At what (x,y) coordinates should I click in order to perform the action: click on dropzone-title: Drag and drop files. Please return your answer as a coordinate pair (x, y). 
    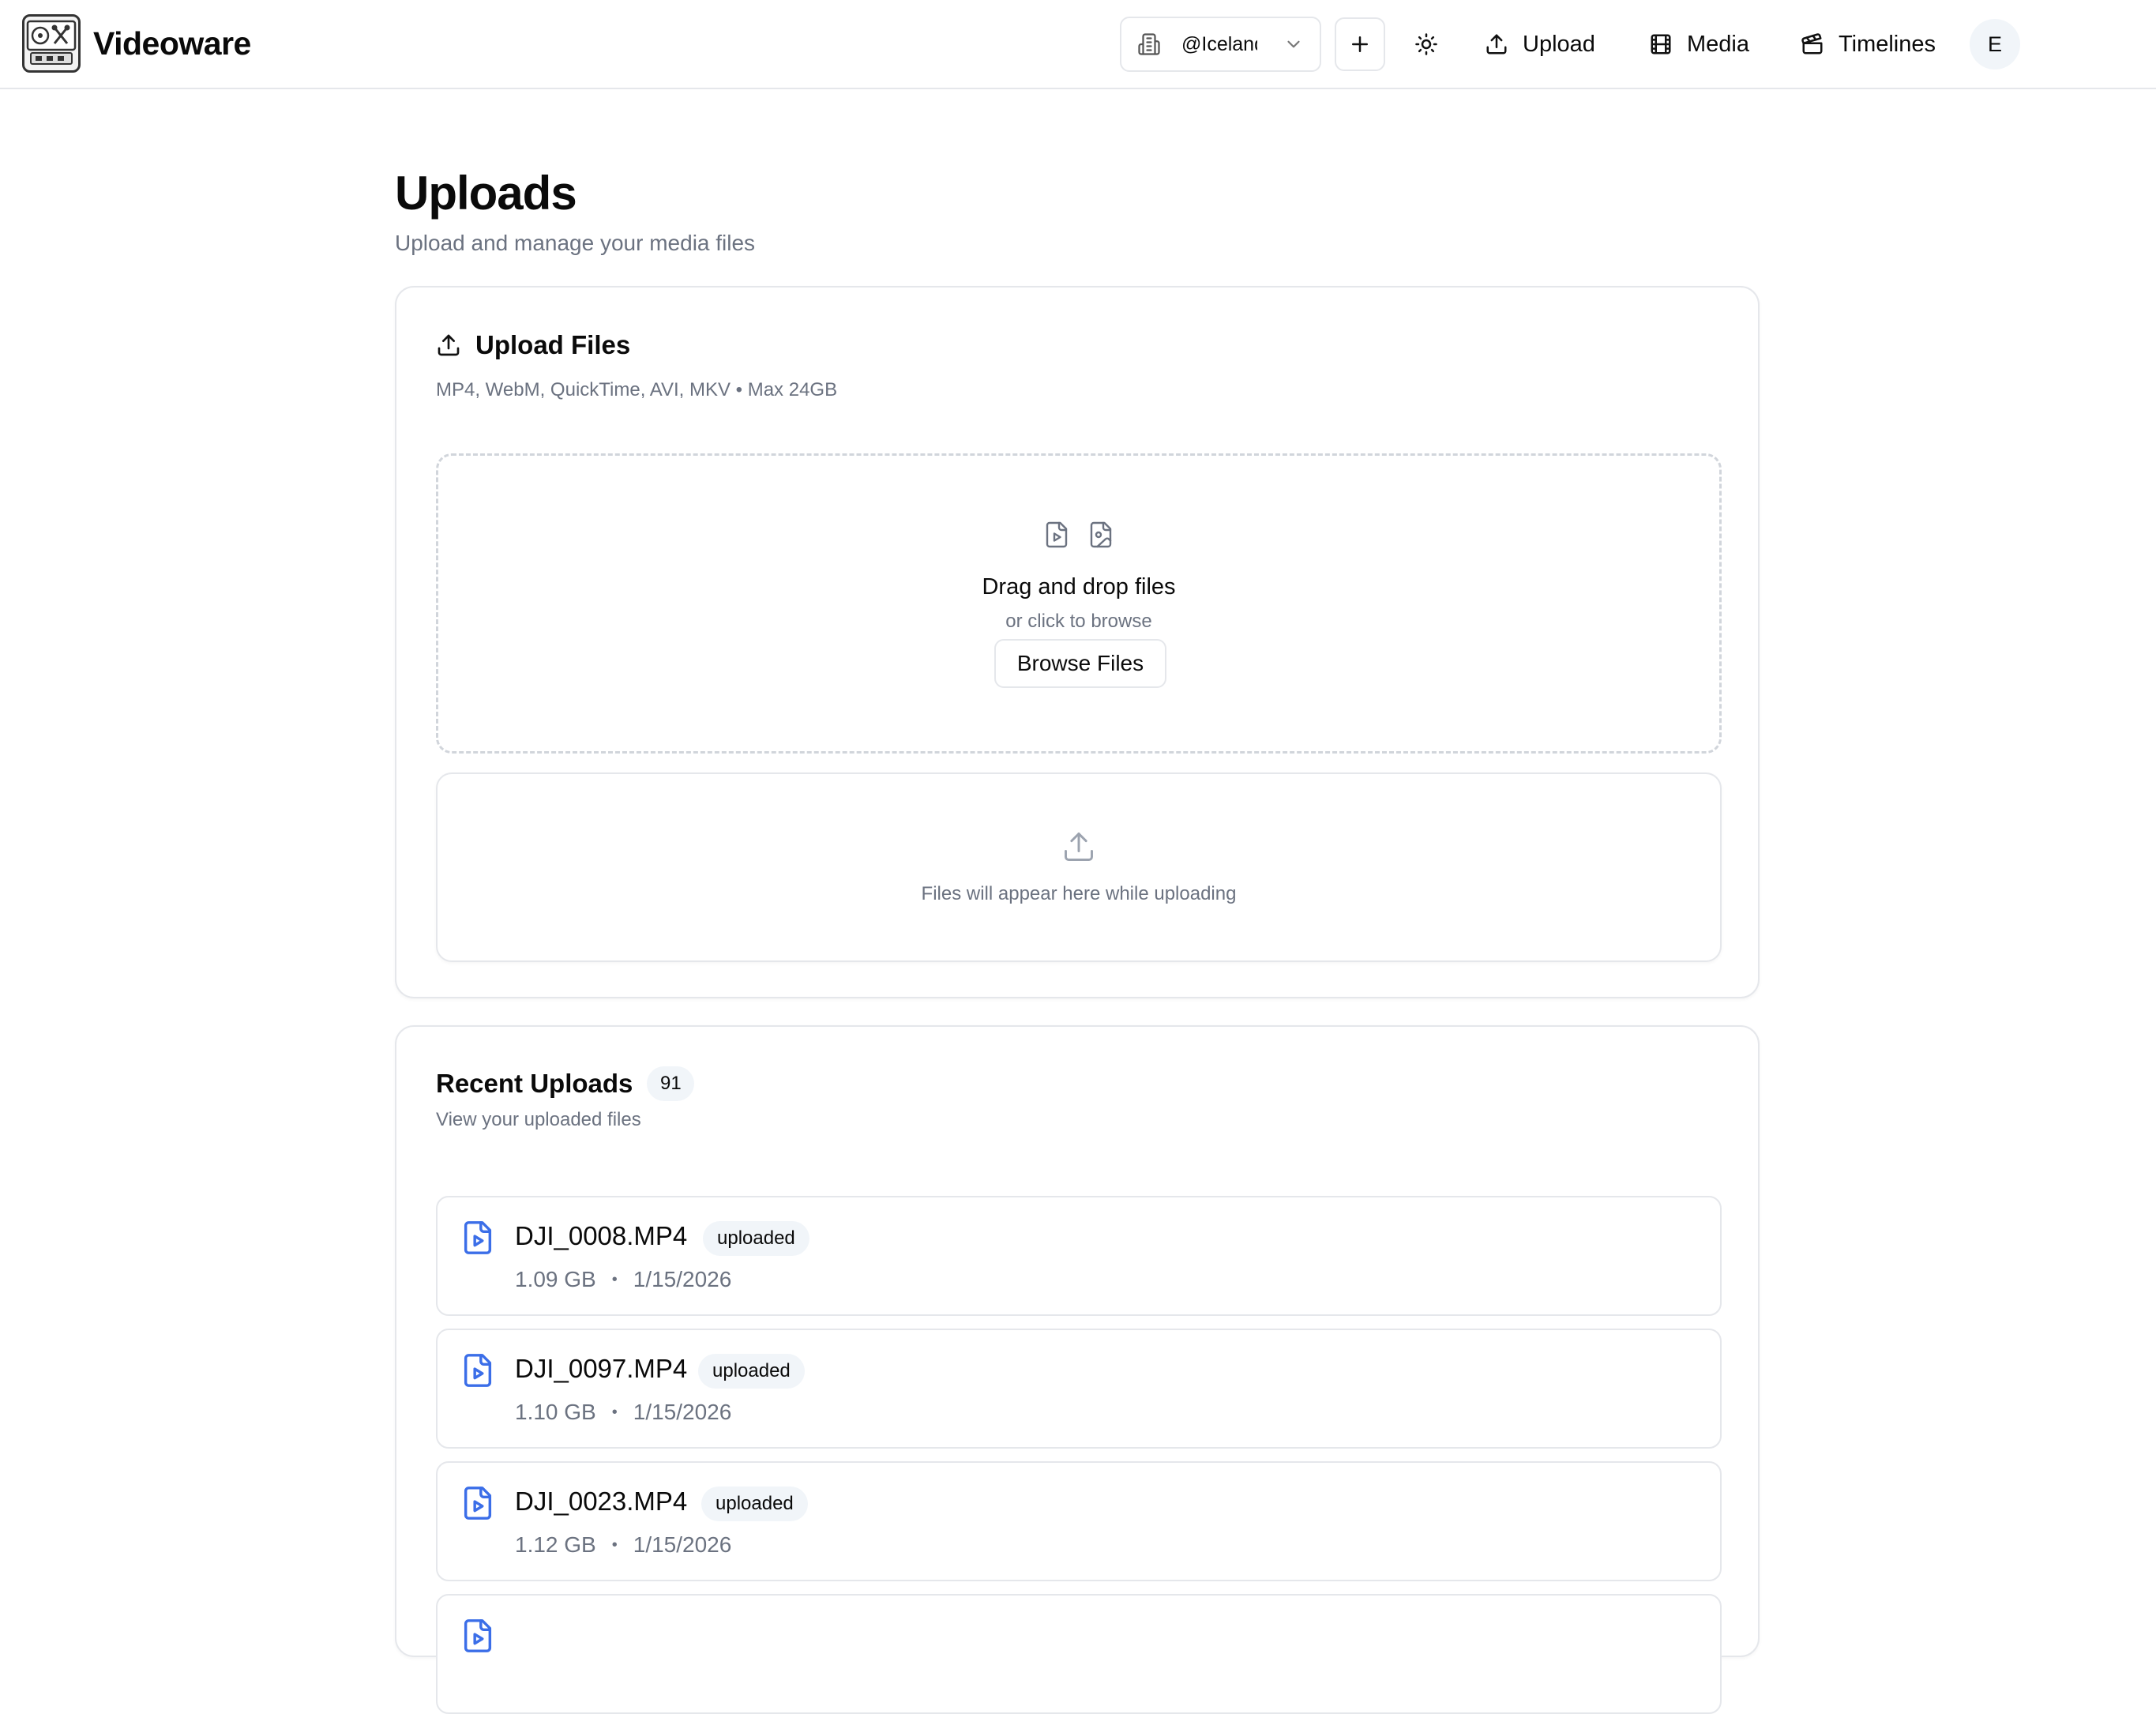
    Looking at the image, I should click on (1079, 587).